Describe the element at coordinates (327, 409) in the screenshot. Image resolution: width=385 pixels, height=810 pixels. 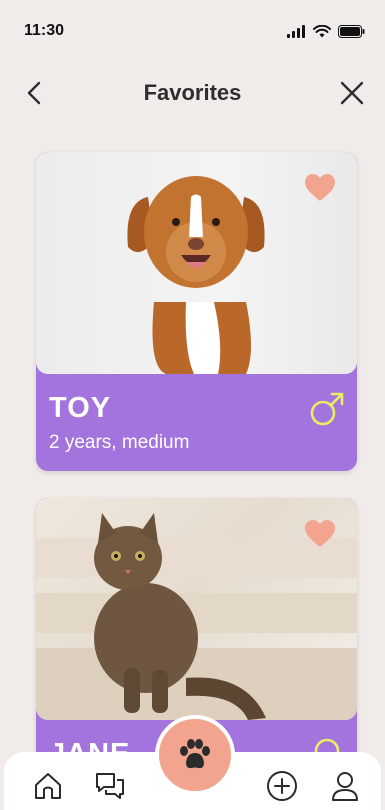
I see `male-icon` at that location.